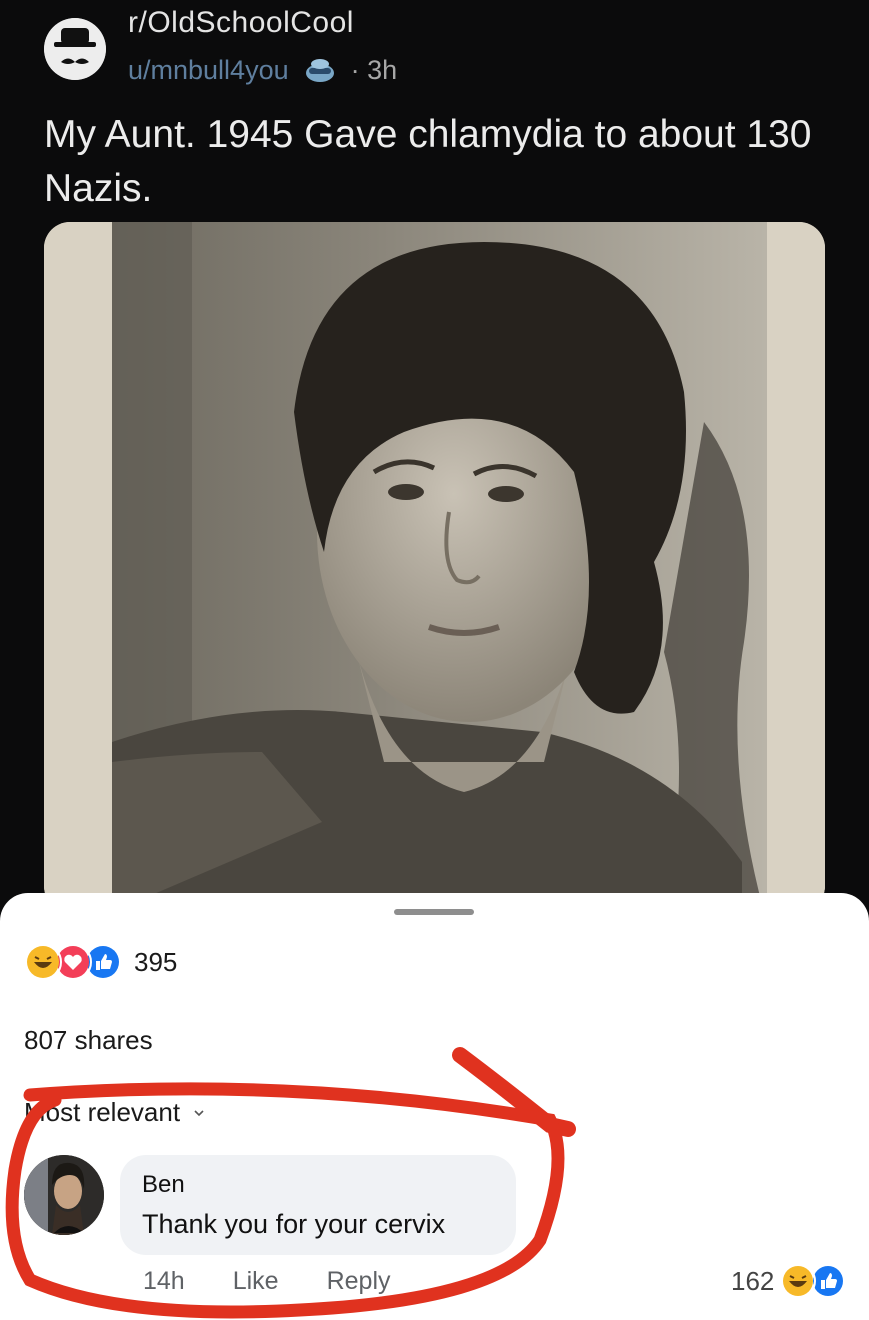  I want to click on username-link: u/mnbull4you, so click(208, 70).